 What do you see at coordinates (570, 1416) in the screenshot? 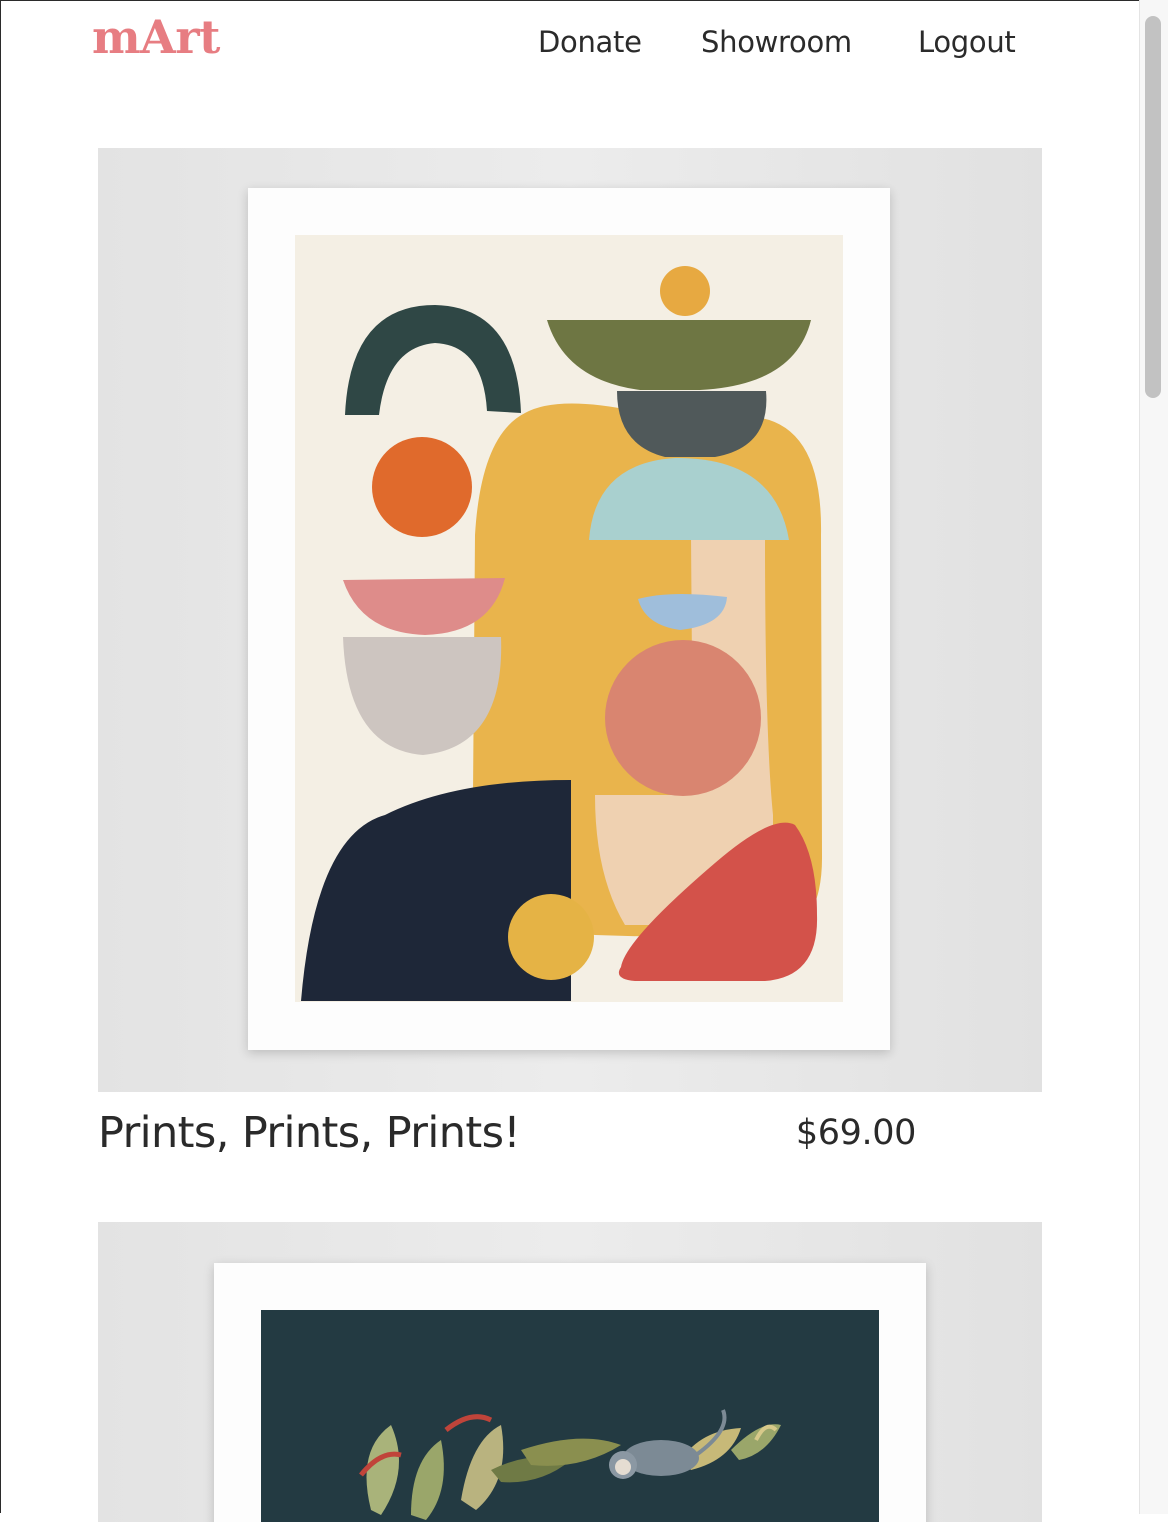
I see `jungle-monkey-artwork` at bounding box center [570, 1416].